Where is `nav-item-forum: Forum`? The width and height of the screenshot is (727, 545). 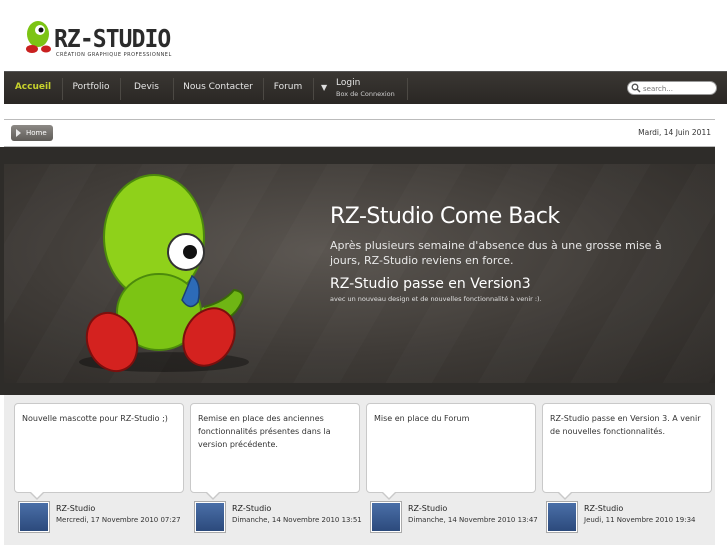
nav-item-forum: Forum is located at coordinates (288, 88).